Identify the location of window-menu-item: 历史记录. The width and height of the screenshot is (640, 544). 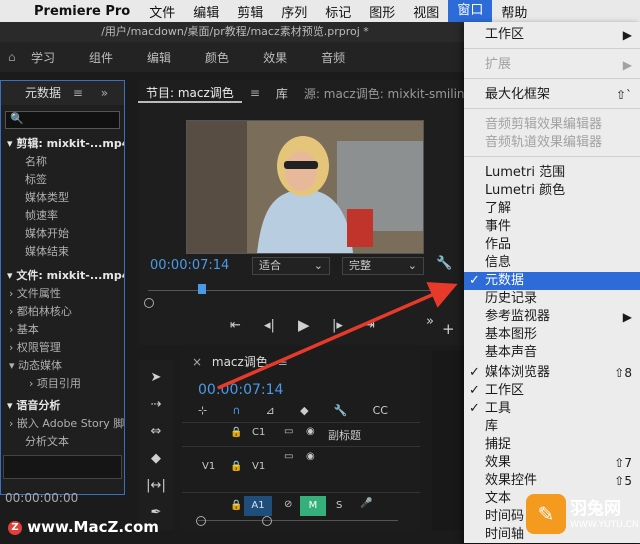
(552, 299).